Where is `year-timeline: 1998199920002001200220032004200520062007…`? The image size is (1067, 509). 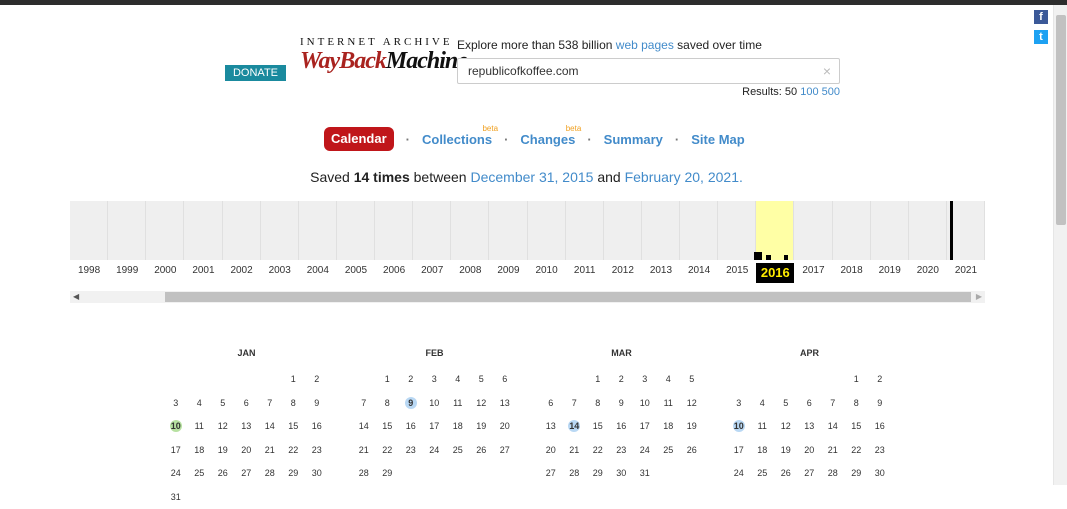
year-timeline: 1998199920002001200220032004200520062007… is located at coordinates (527, 242).